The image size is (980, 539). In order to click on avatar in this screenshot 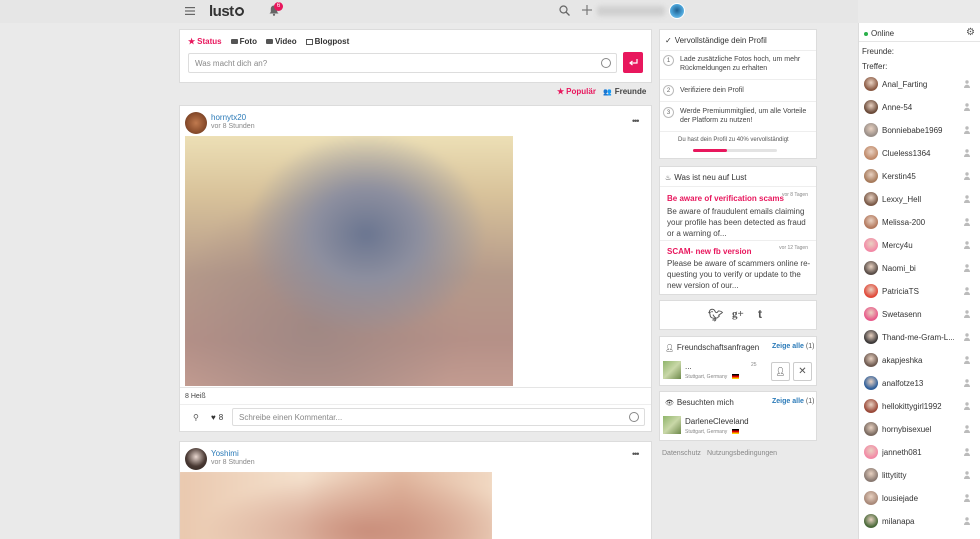, I will do `click(677, 11)`.